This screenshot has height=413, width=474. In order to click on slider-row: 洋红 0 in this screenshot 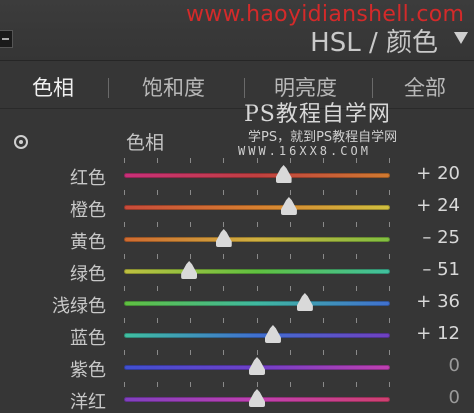, I will do `click(237, 397)`.